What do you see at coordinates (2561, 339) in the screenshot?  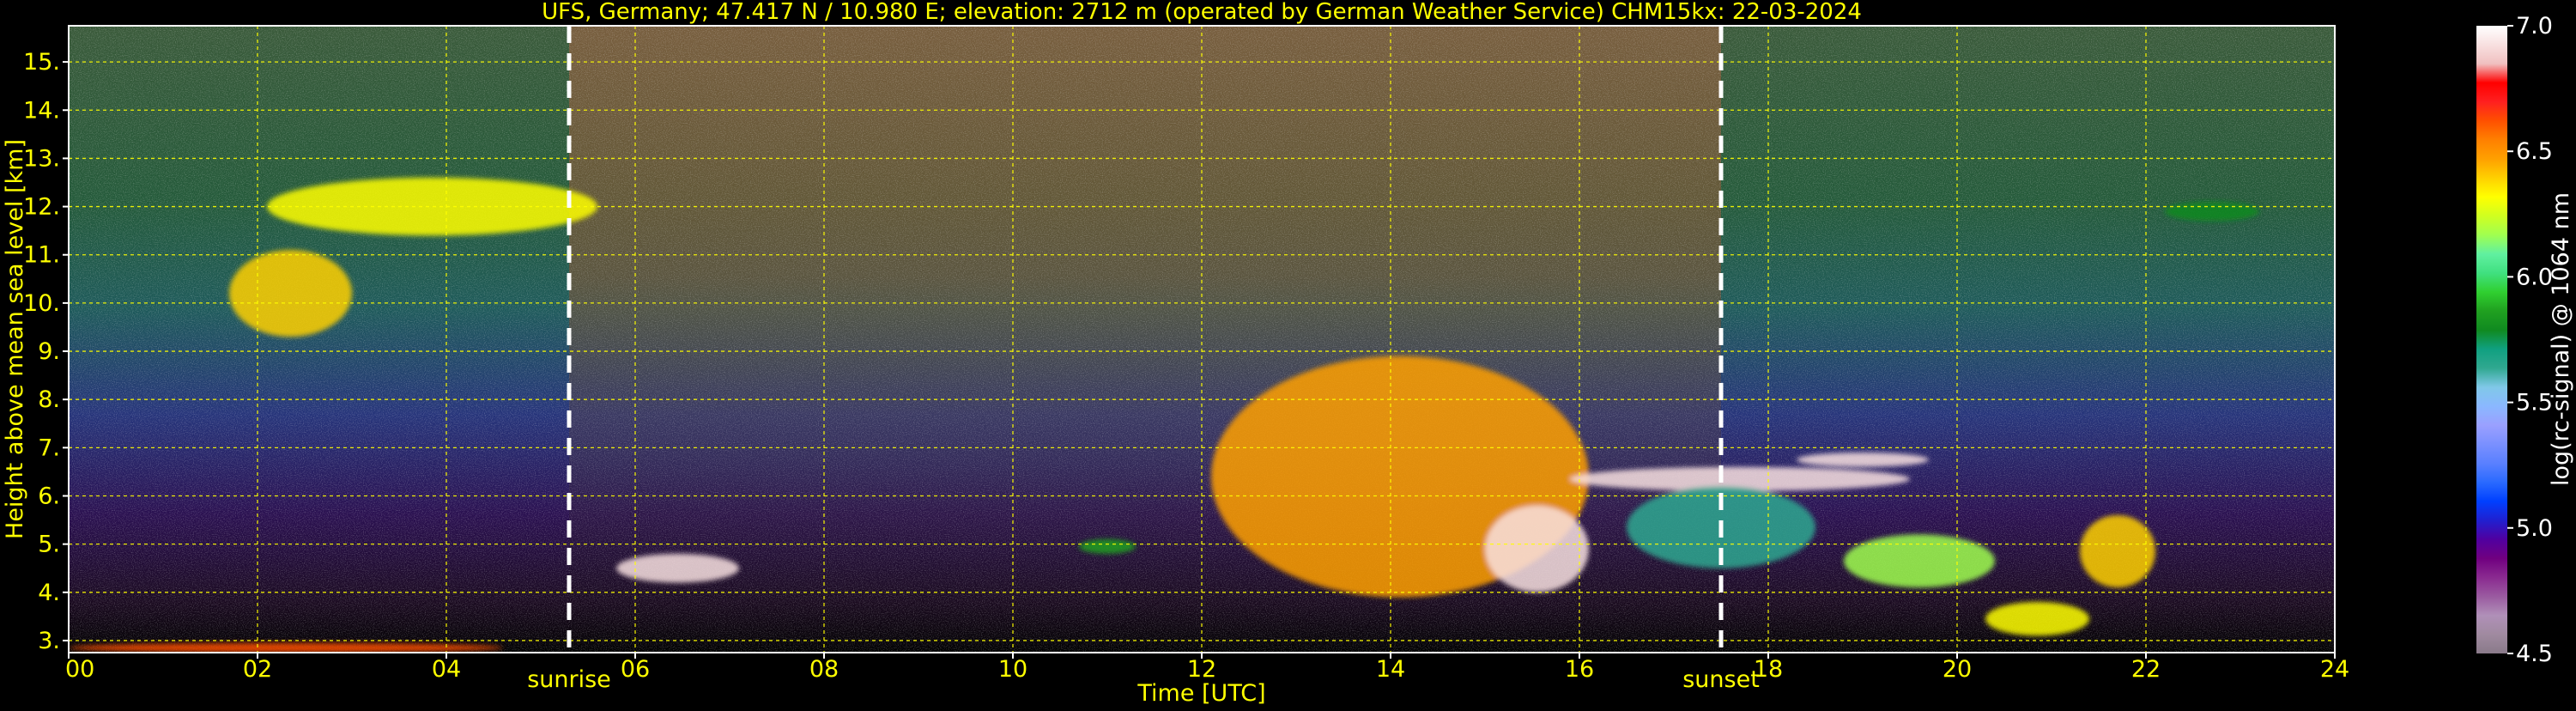 I see `colorbar-label: log(rc-signal) @ 1064 nm` at bounding box center [2561, 339].